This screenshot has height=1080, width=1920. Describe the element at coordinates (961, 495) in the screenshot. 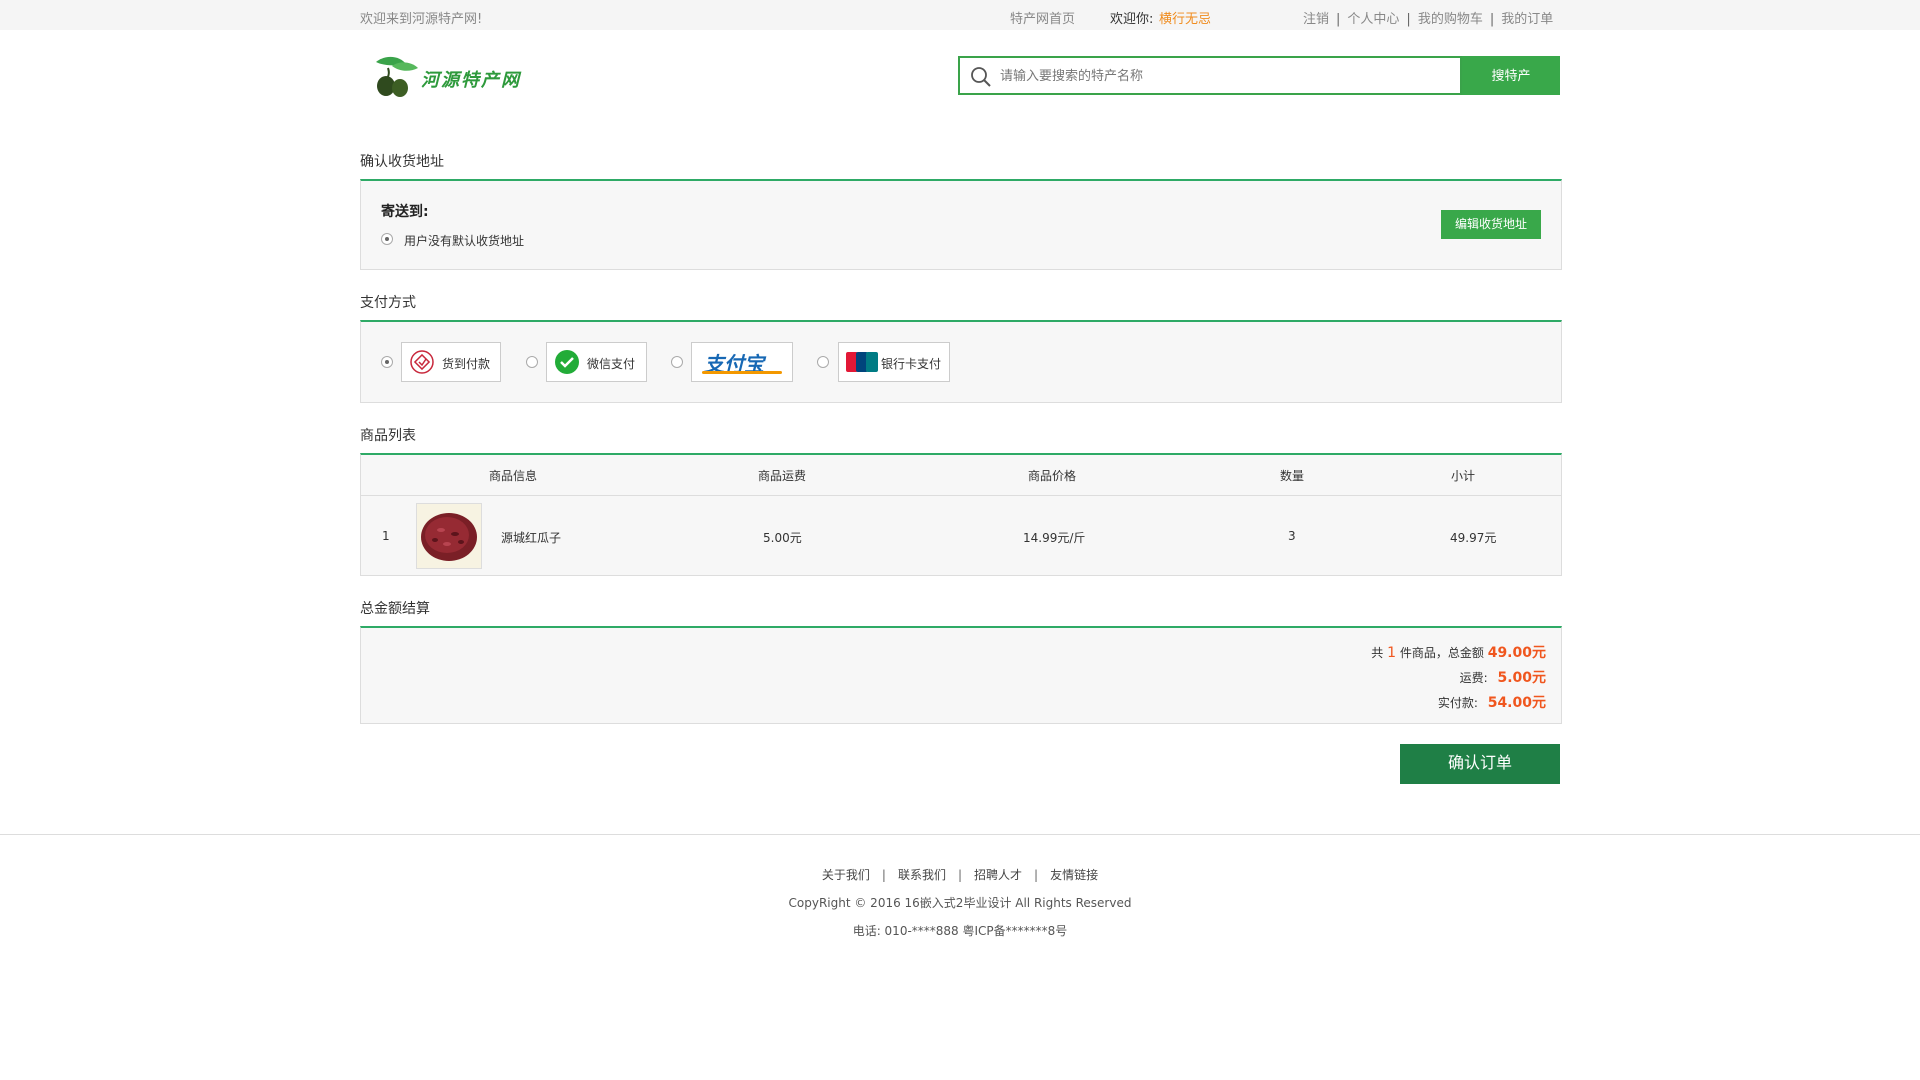

I see `header-divider` at that location.